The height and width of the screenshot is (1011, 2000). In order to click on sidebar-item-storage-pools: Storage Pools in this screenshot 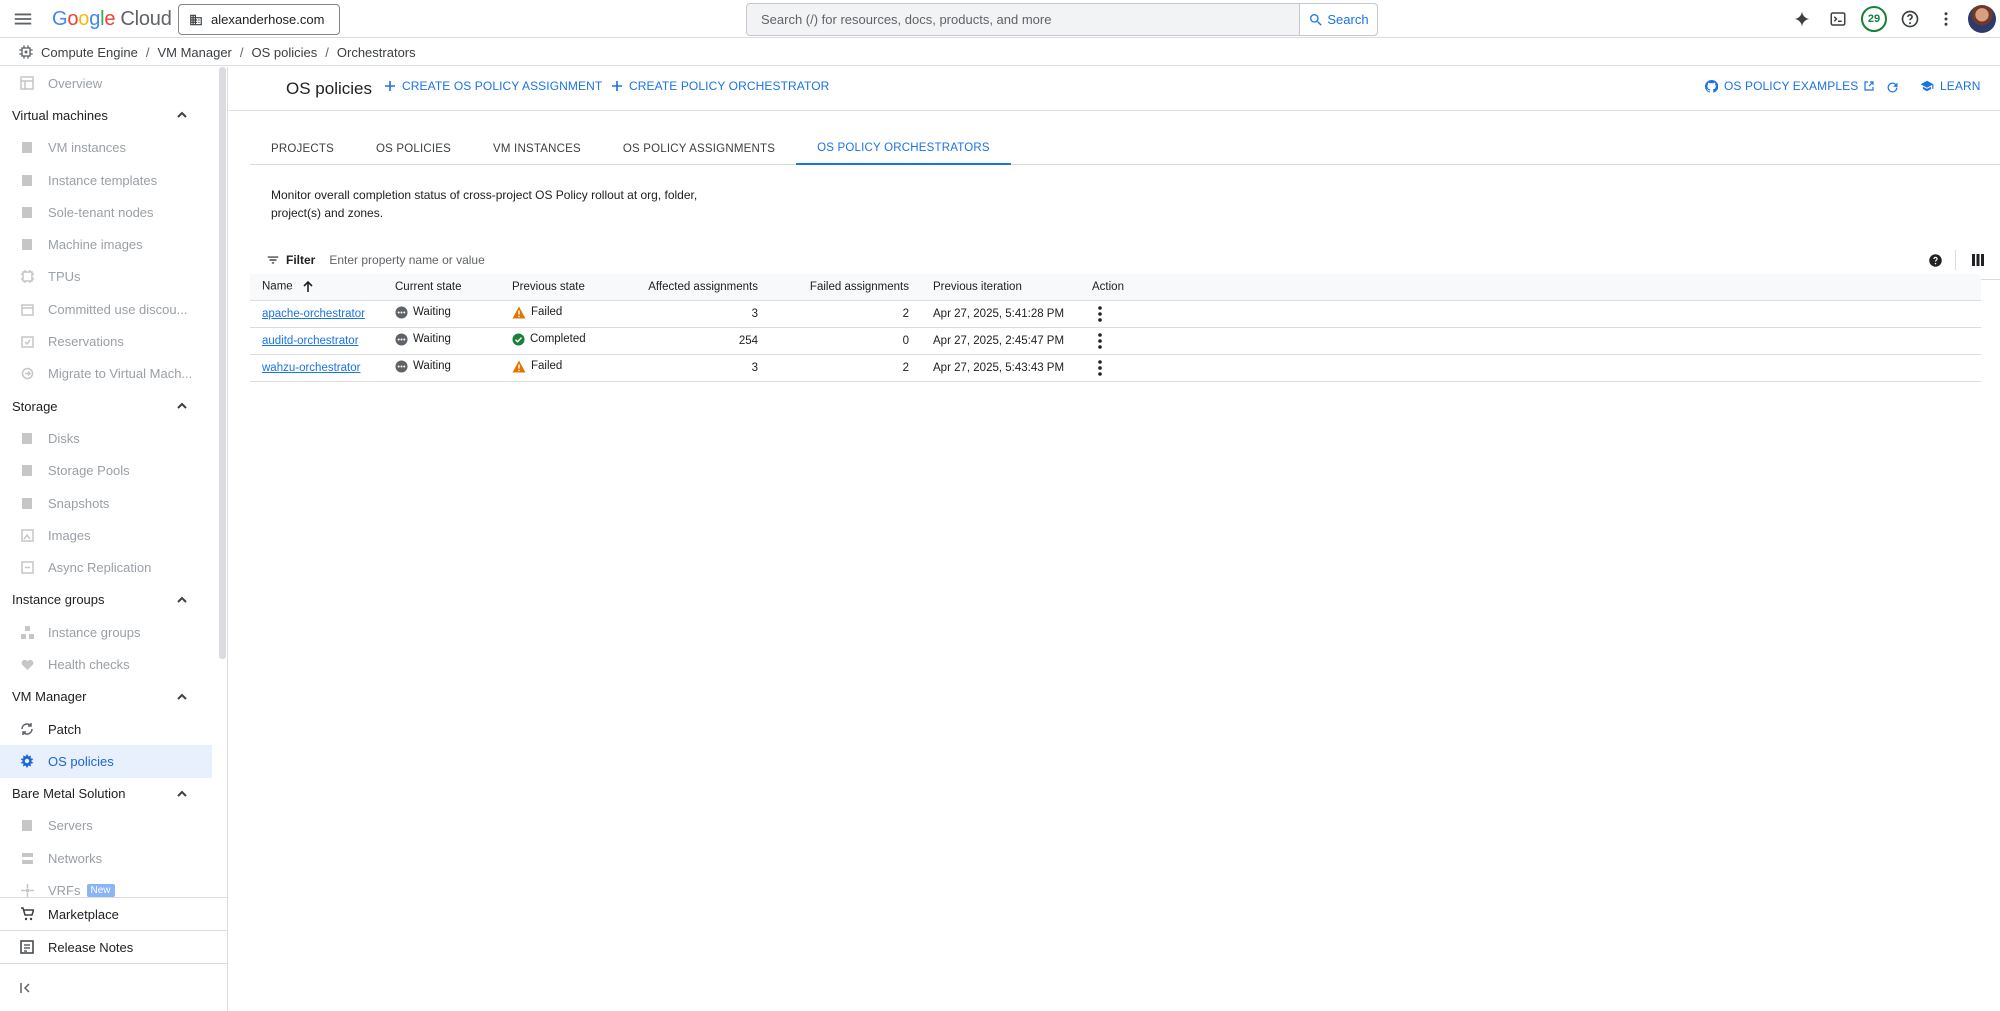, I will do `click(109, 471)`.